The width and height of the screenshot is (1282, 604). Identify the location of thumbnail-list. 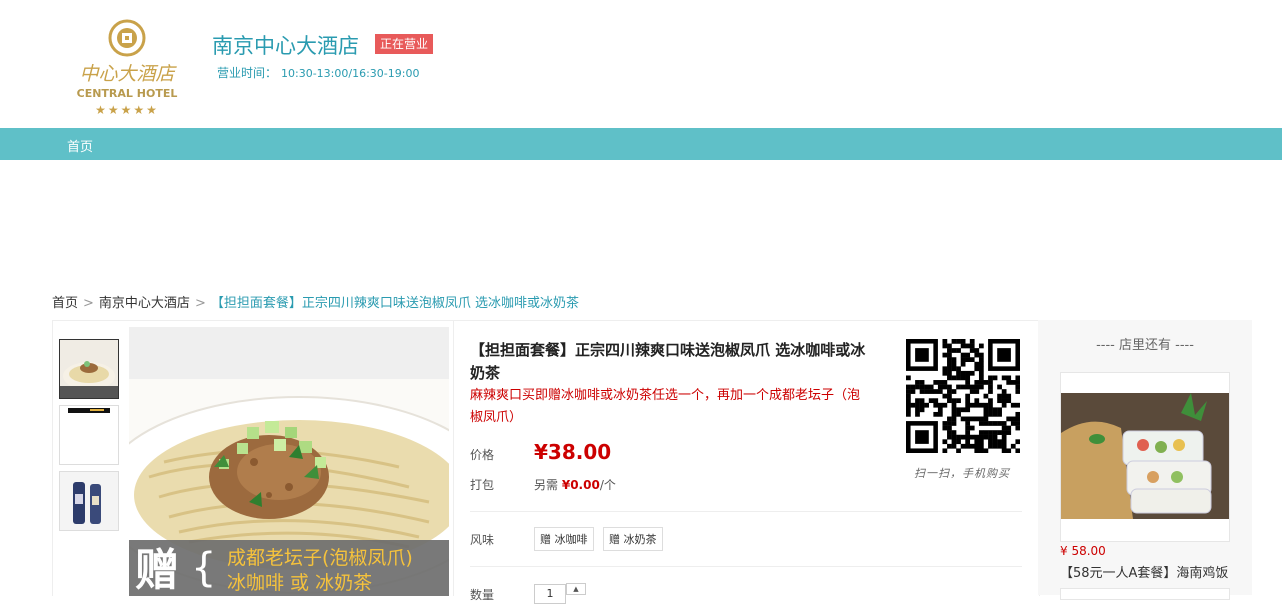
(89, 438).